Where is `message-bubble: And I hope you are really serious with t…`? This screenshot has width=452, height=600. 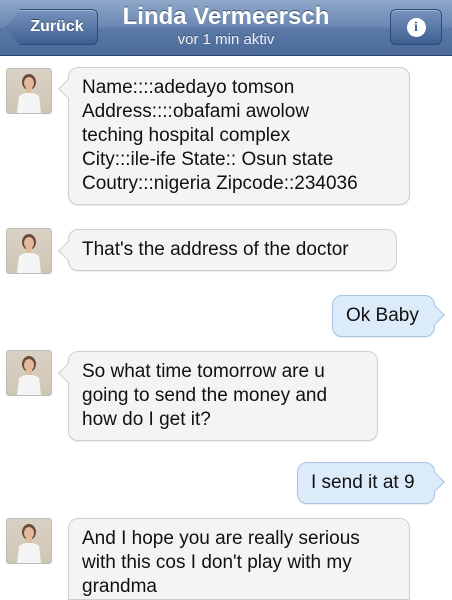 message-bubble: And I hope you are really serious with t… is located at coordinates (239, 559).